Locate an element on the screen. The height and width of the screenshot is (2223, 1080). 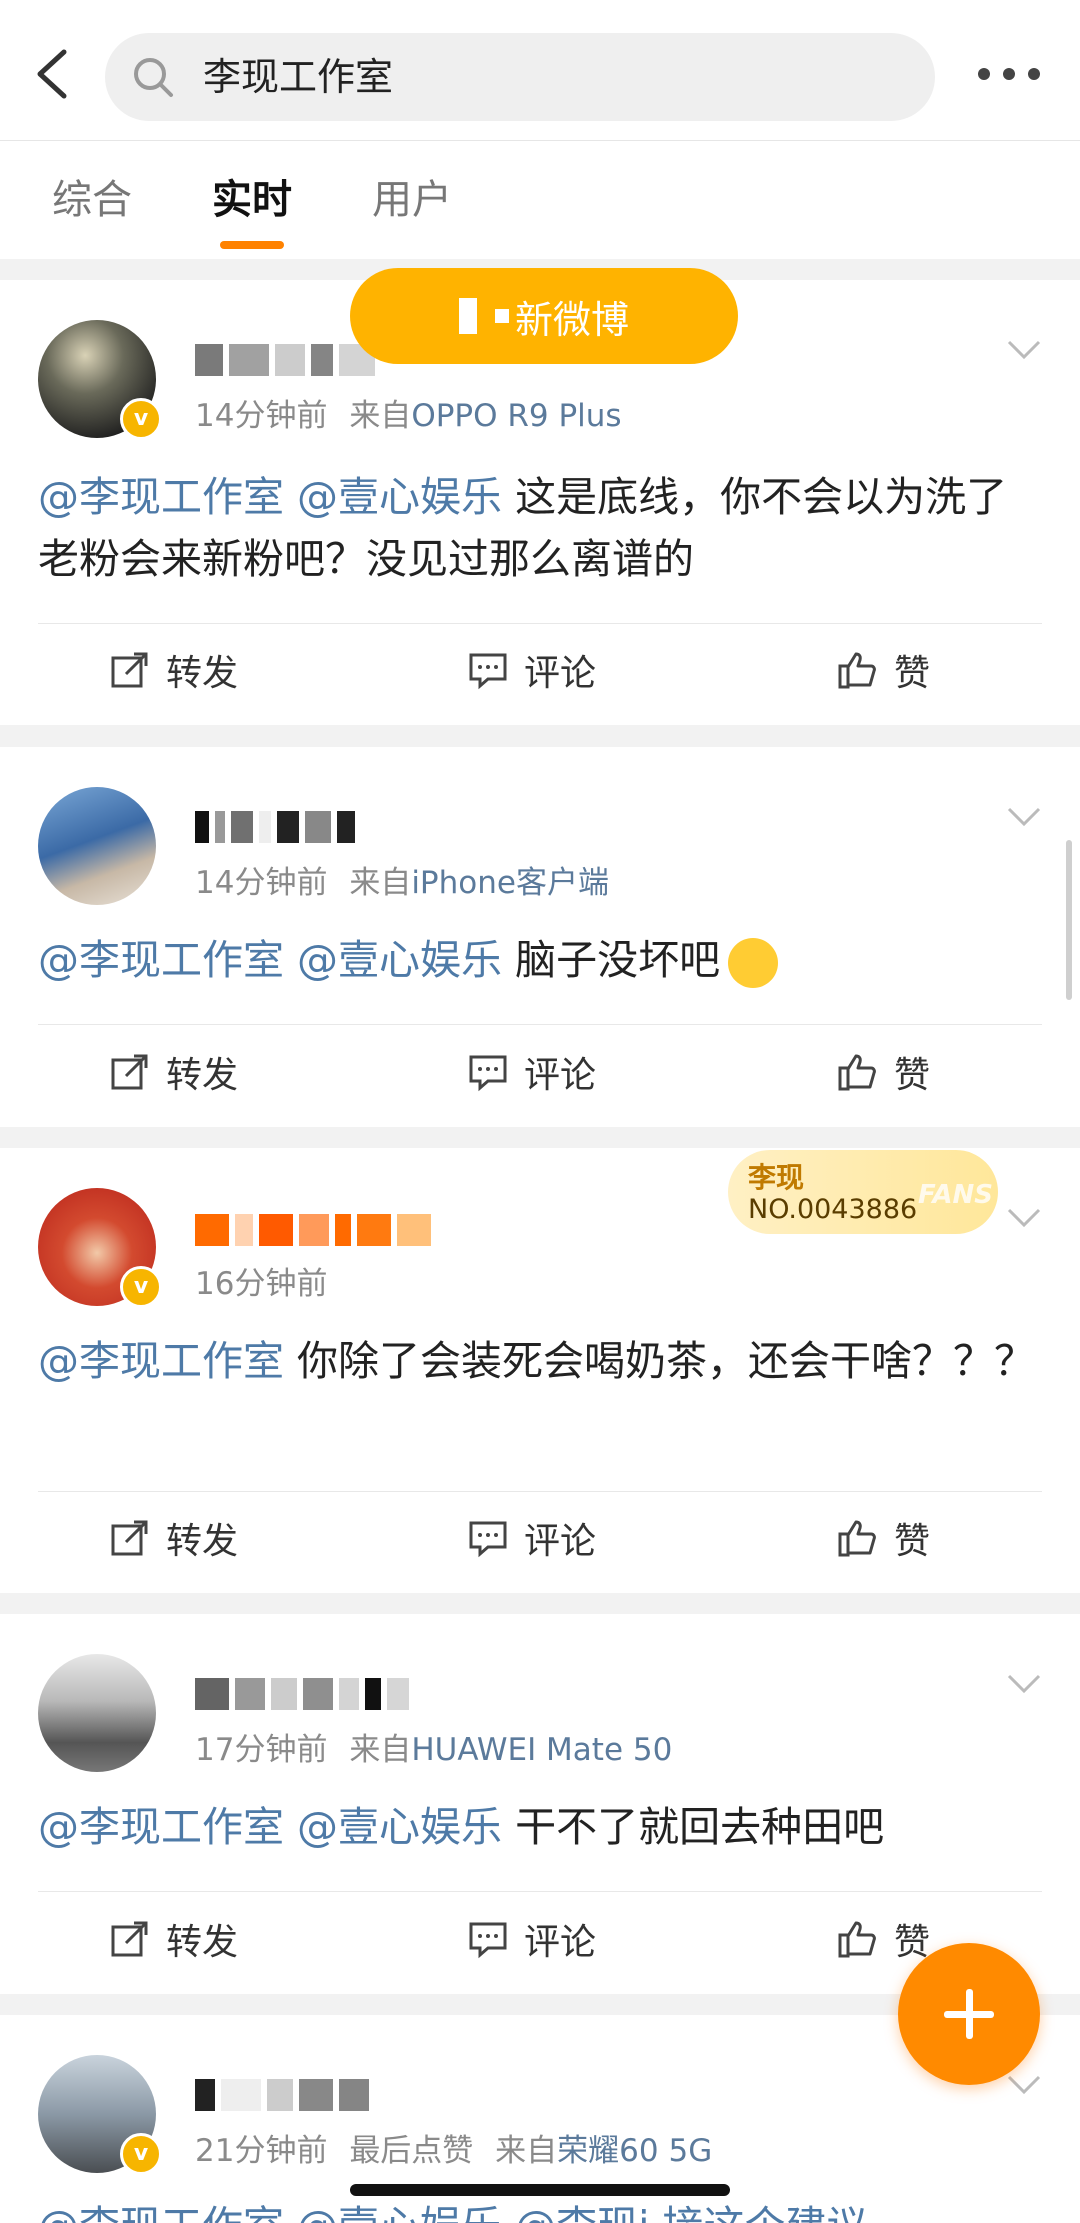
new-posts-button: 新微博 is located at coordinates (544, 316).